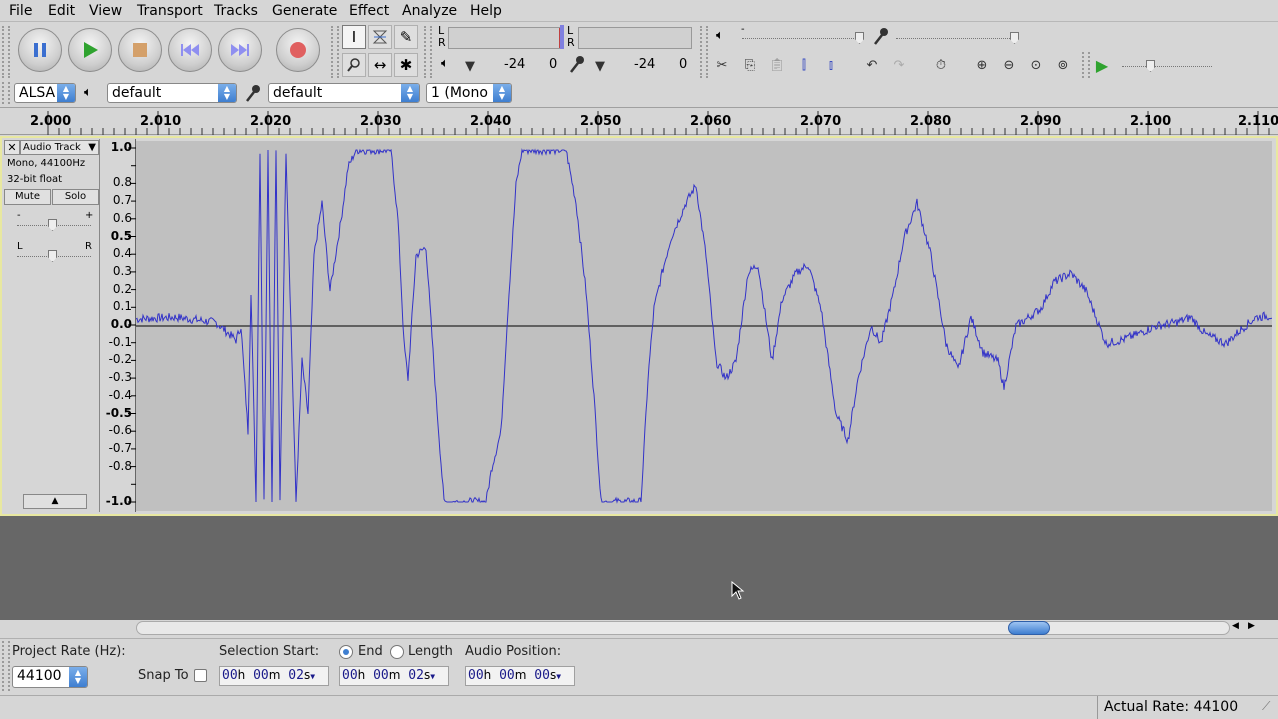 Image resolution: width=1278 pixels, height=719 pixels. What do you see at coordinates (274, 676) in the screenshot?
I see `selection-start-field: 00h 00m 02s▼` at bounding box center [274, 676].